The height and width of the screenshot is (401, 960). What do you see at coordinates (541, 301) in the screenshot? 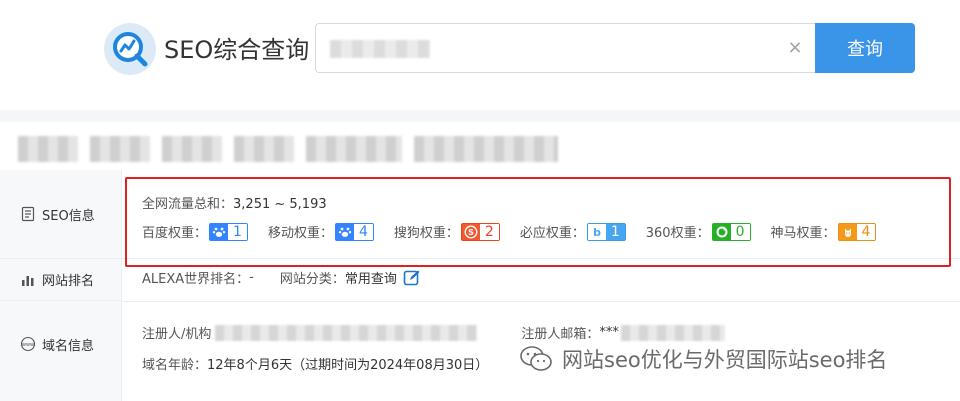
I see `divider` at bounding box center [541, 301].